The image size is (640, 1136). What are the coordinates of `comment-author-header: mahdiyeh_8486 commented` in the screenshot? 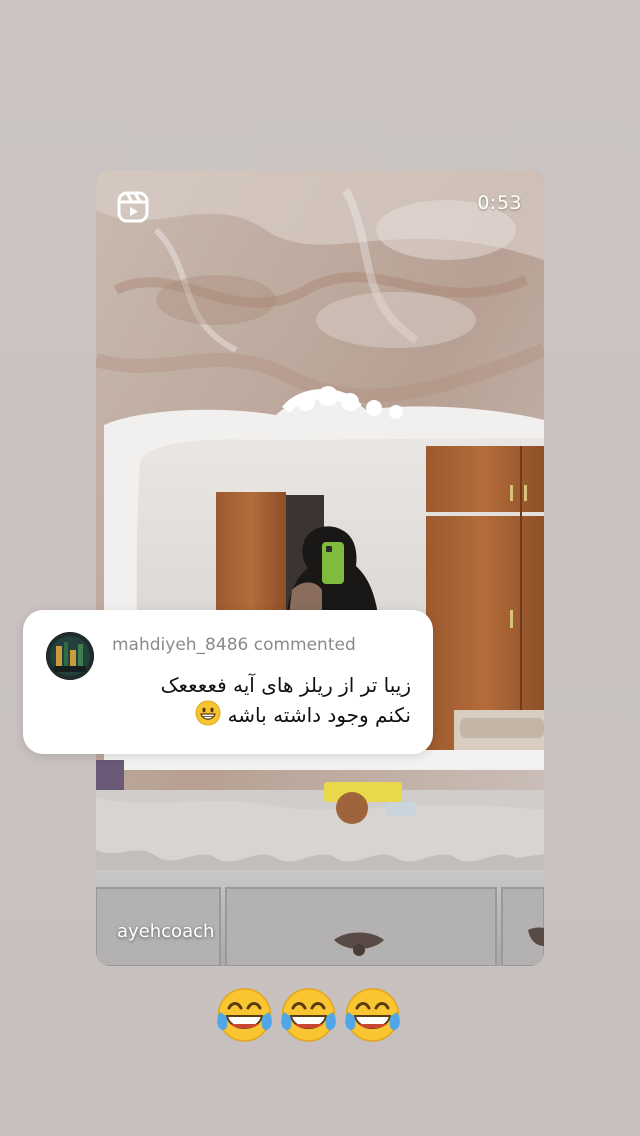 It's located at (234, 645).